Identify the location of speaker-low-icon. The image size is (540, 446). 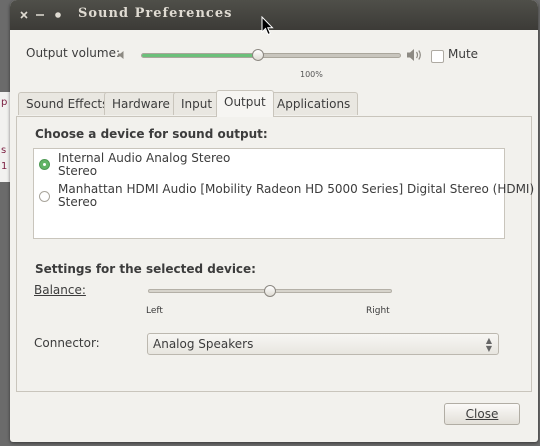
(121, 55).